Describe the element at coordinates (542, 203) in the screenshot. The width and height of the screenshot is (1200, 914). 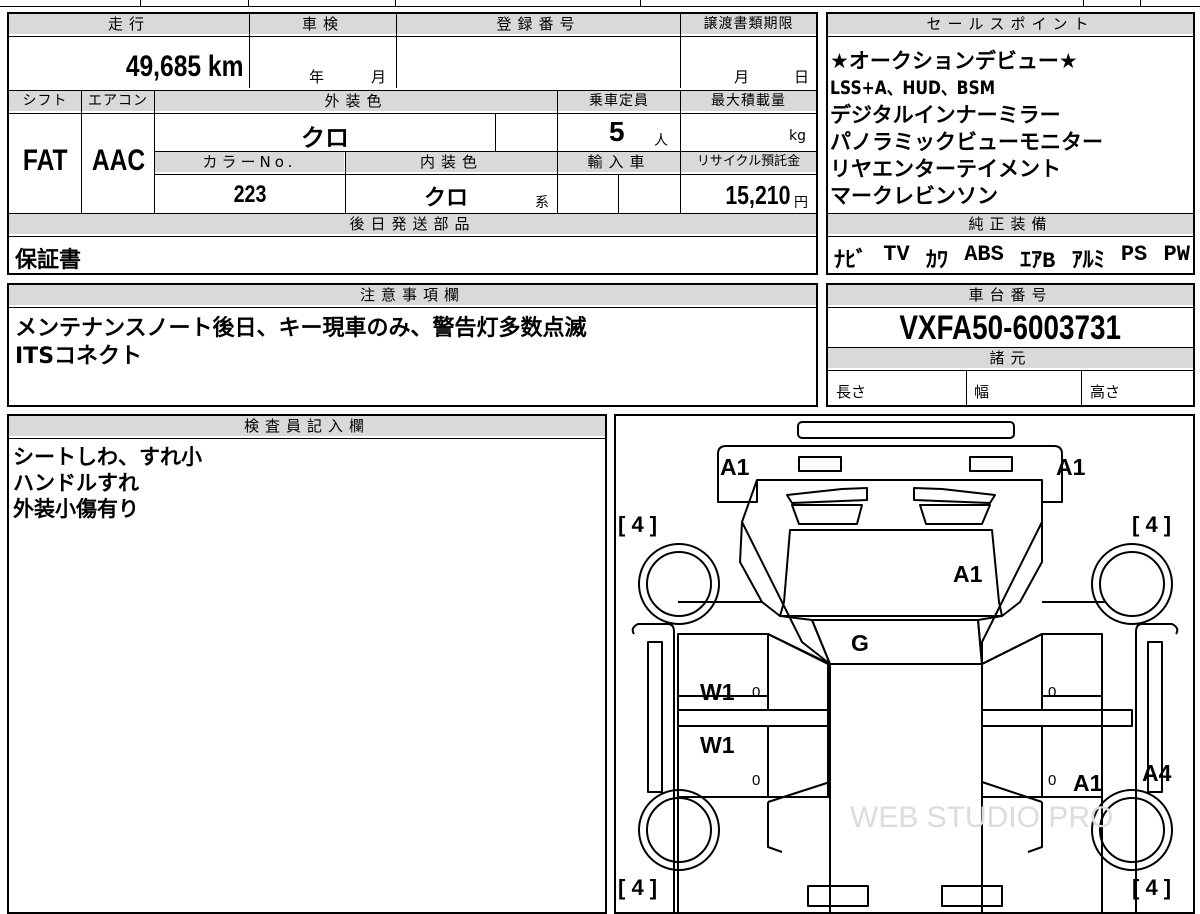
I see `interior-suffix: 系` at that location.